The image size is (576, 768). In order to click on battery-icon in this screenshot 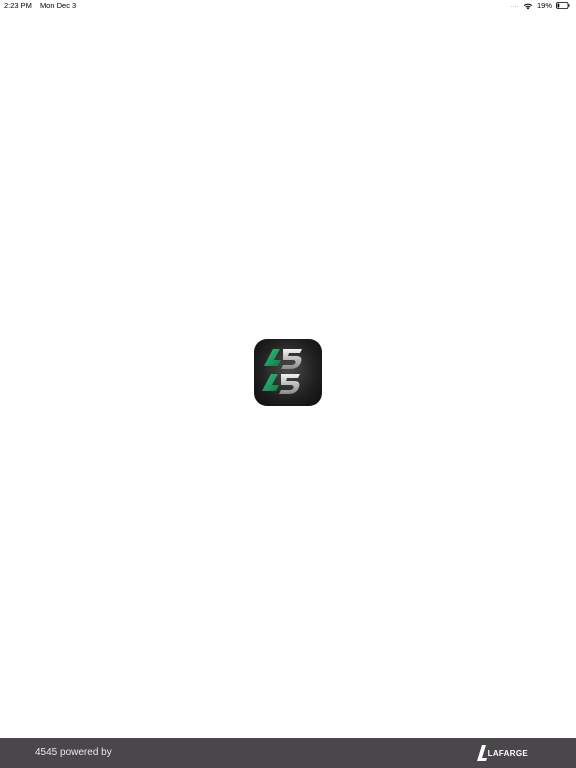, I will do `click(563, 5)`.